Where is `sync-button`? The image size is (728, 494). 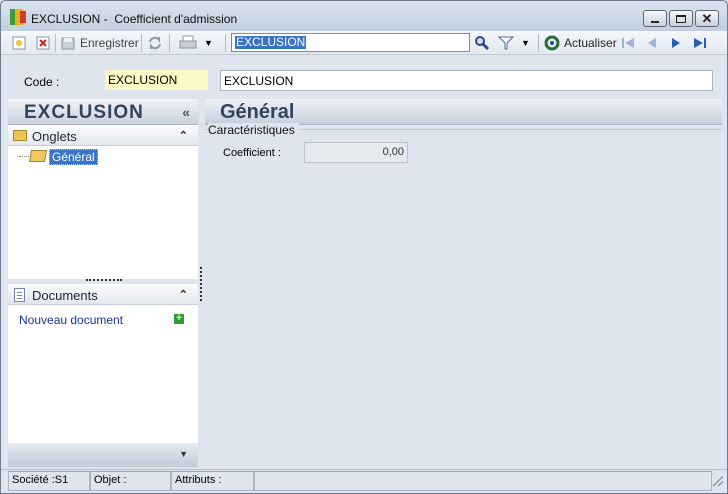 sync-button is located at coordinates (155, 43).